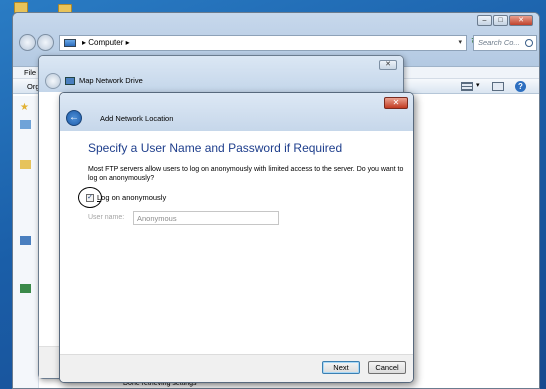 The width and height of the screenshot is (546, 389). Describe the element at coordinates (263, 43) in the screenshot. I see `address-bar: ▸ Computer ▸ ▾` at that location.